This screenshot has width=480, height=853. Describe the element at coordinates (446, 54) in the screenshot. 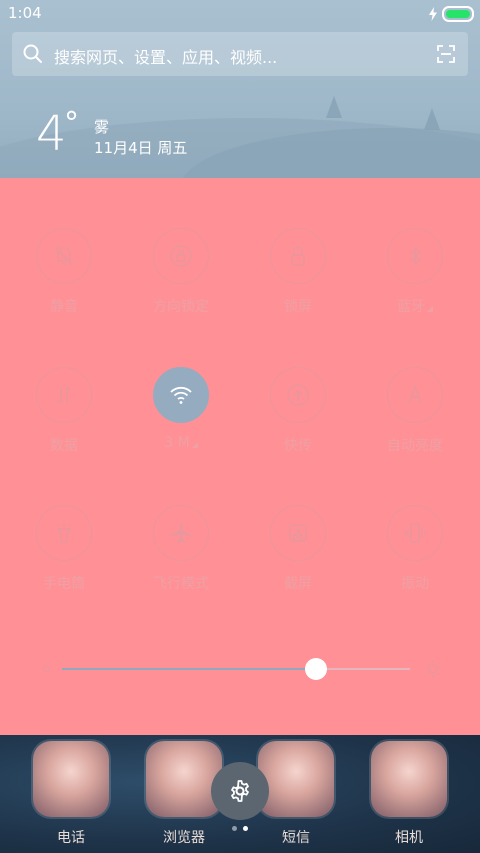

I see `scan-icon` at that location.